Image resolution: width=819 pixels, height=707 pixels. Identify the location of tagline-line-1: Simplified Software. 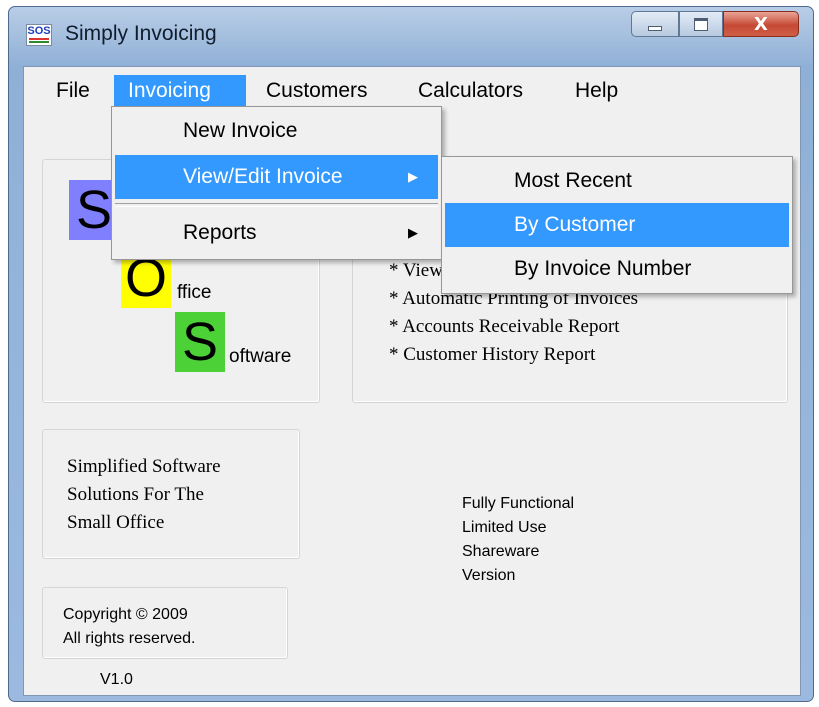
(144, 466).